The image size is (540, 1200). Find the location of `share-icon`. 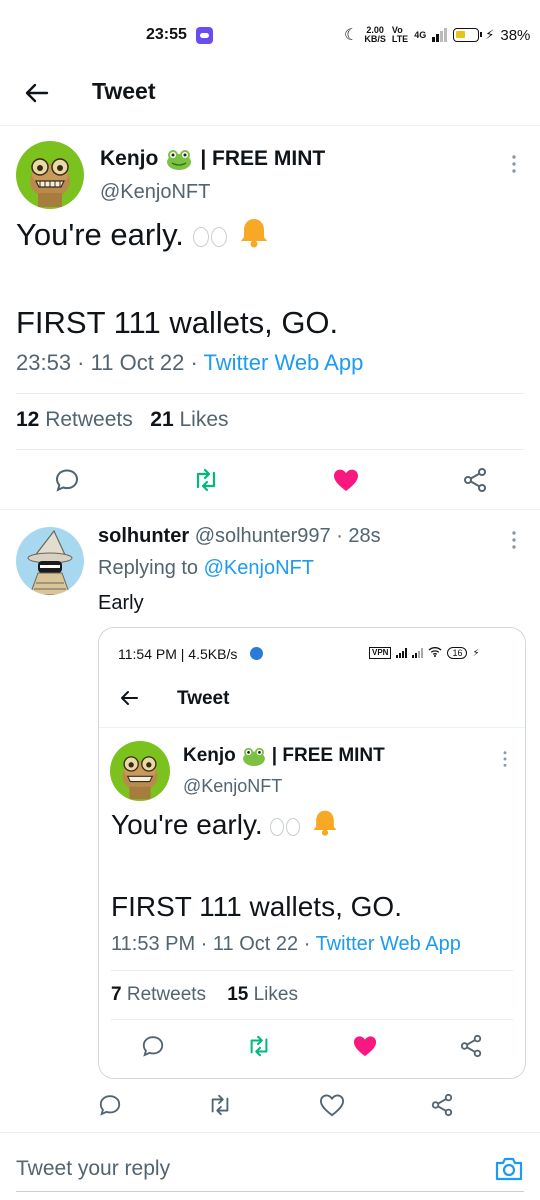

share-icon is located at coordinates (442, 1105).